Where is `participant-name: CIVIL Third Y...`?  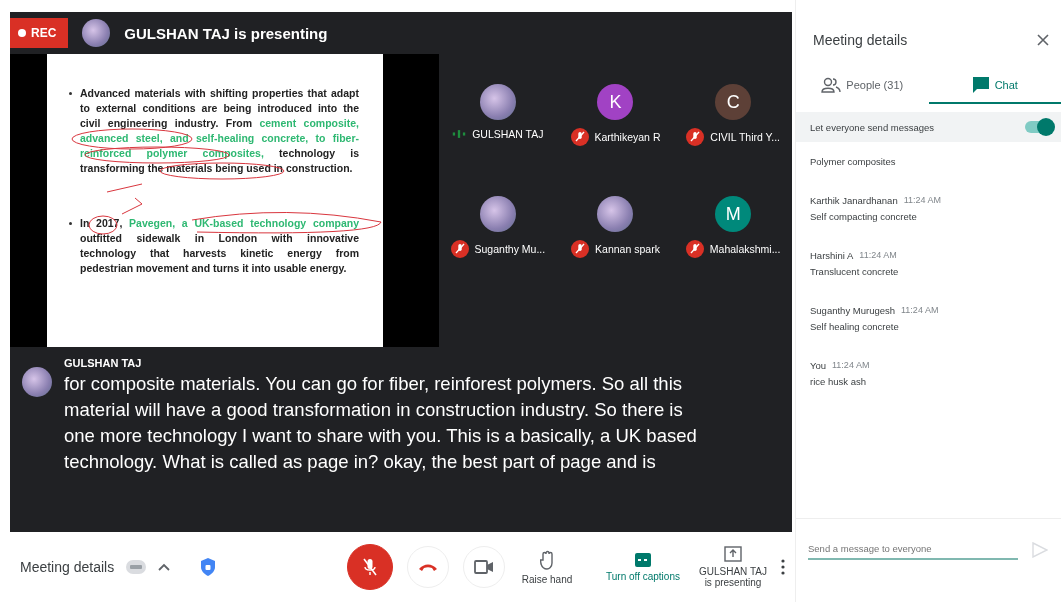
participant-name: CIVIL Third Y... is located at coordinates (745, 137).